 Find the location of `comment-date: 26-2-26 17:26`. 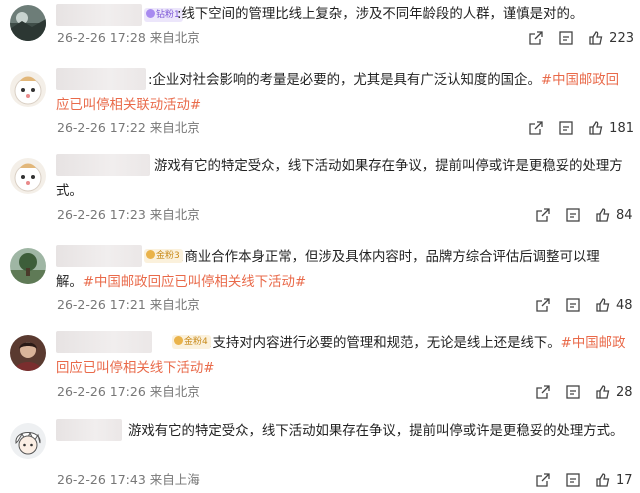

comment-date: 26-2-26 17:26 is located at coordinates (101, 391).